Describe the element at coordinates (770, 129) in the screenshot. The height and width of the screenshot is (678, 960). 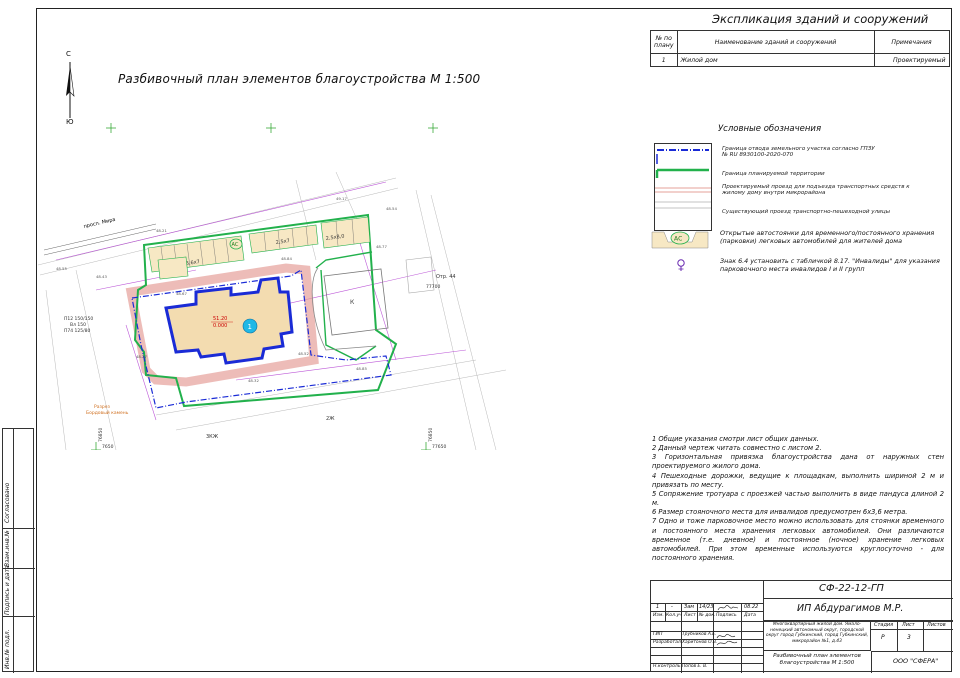
I see `legend-title: Условные обозначения` at that location.